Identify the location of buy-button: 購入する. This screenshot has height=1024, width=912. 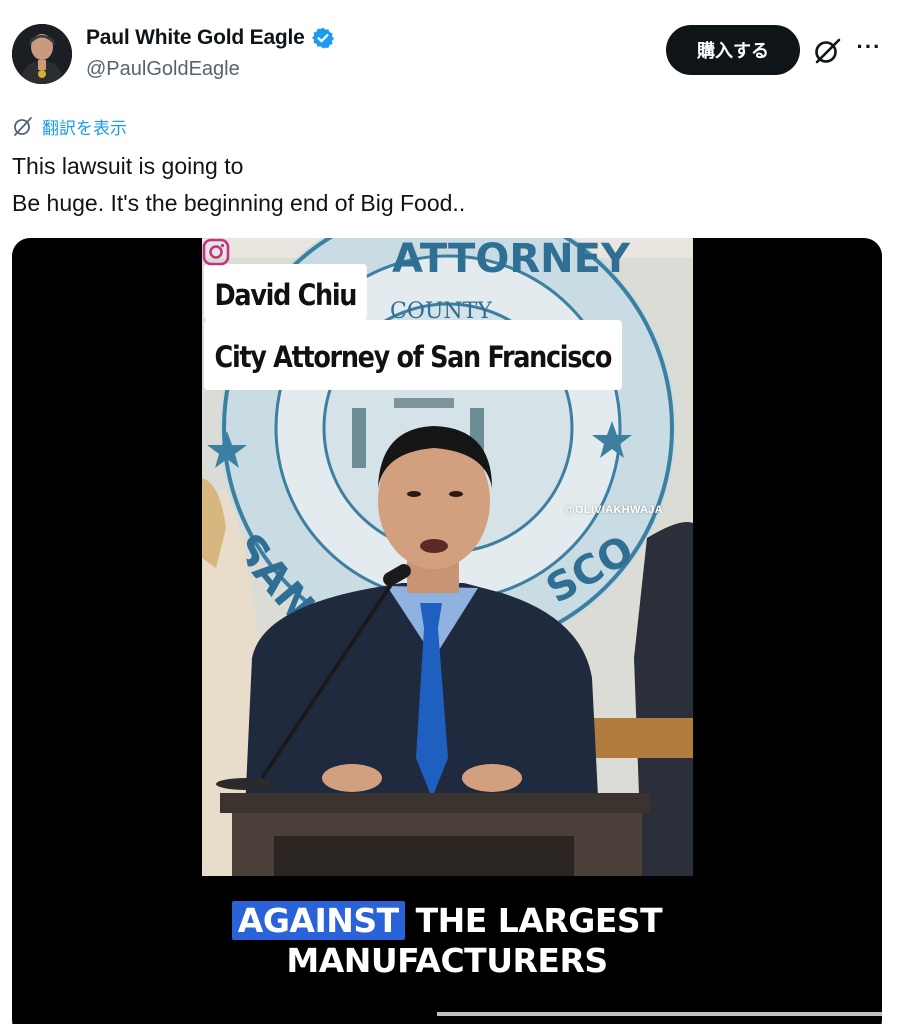
(733, 50).